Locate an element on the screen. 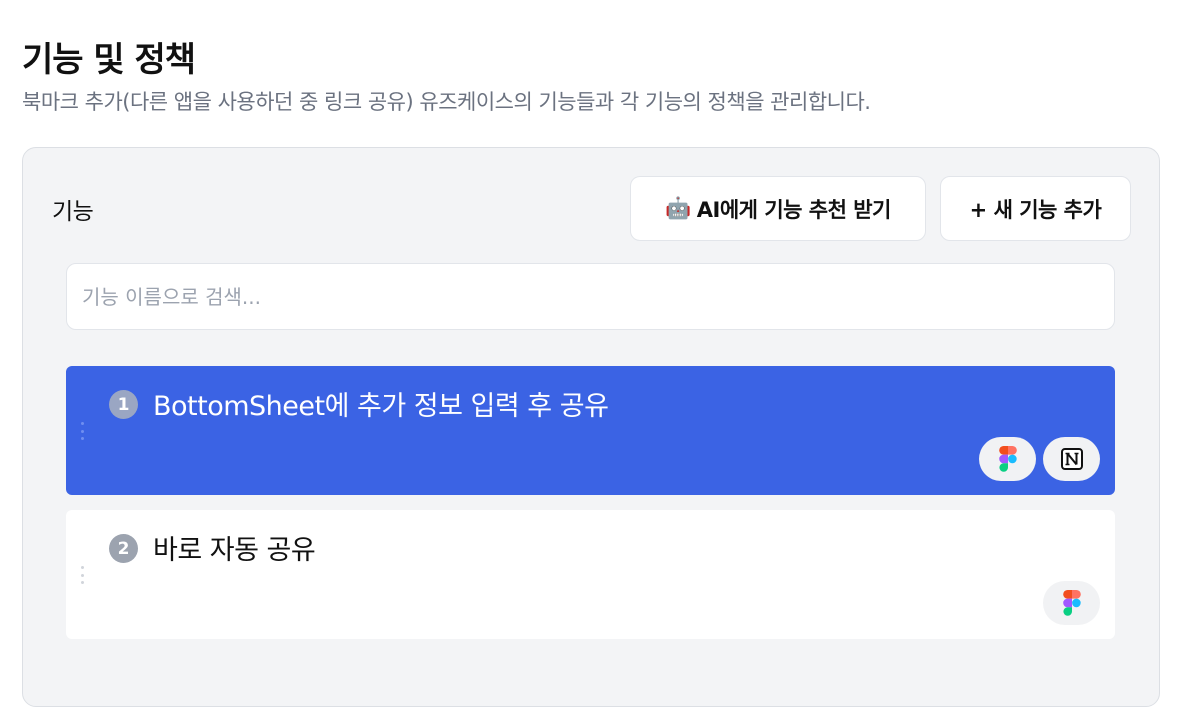 The image size is (1192, 707). notion-icon is located at coordinates (1071, 459).